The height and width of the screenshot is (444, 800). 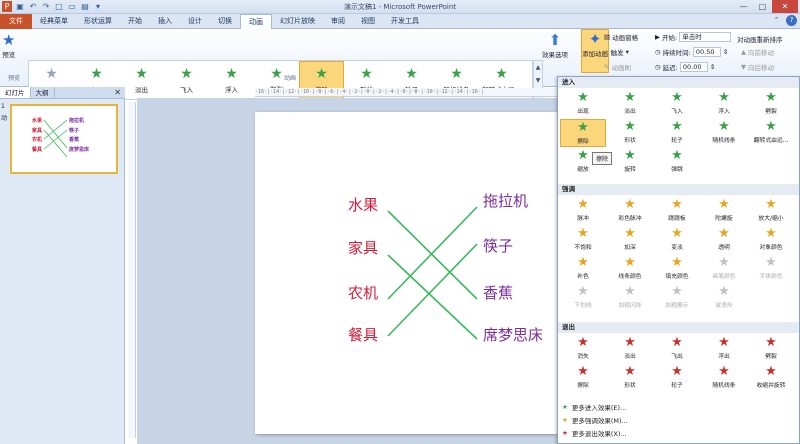 I want to click on emphasis-effect-0: ★ 脉冲, so click(x=583, y=211).